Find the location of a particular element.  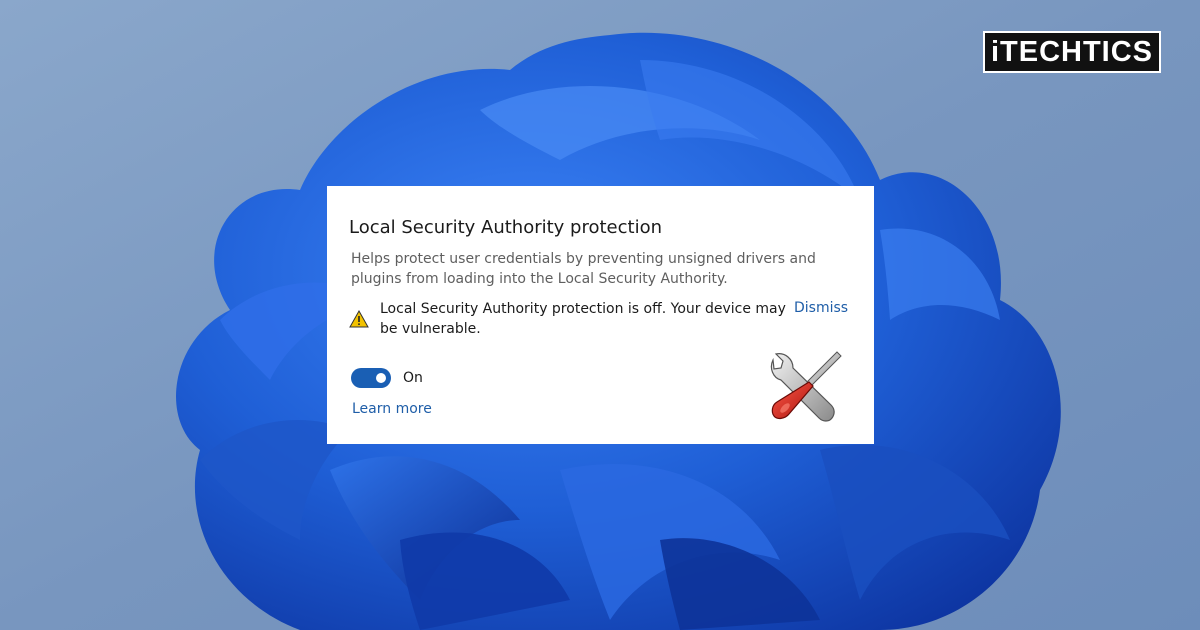

logo-text: iTECHTICS is located at coordinates (1072, 51).